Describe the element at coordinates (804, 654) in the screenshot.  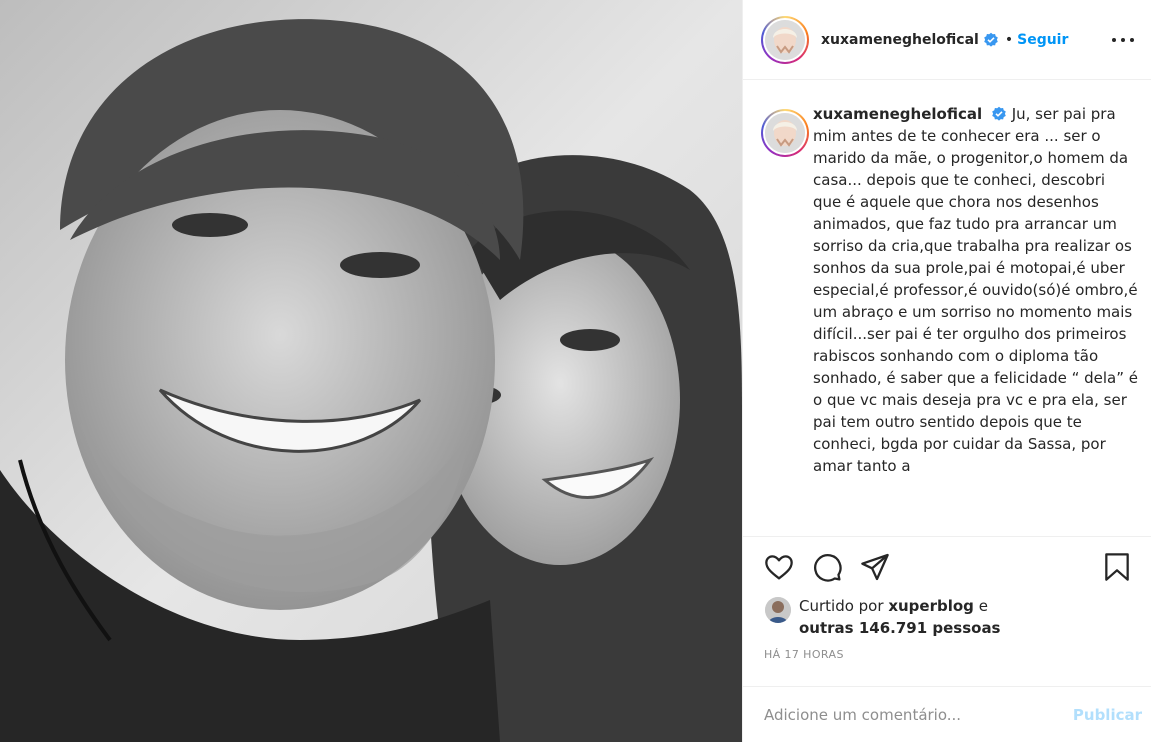
I see `post-timestamp: HÁ 17 HORAS` at that location.